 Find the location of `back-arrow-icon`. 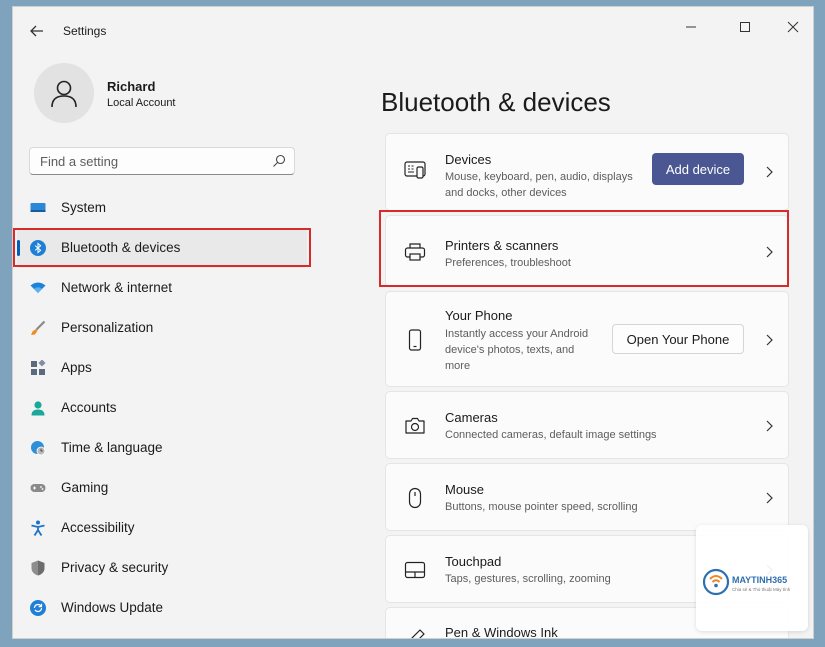

back-arrow-icon is located at coordinates (36, 31).